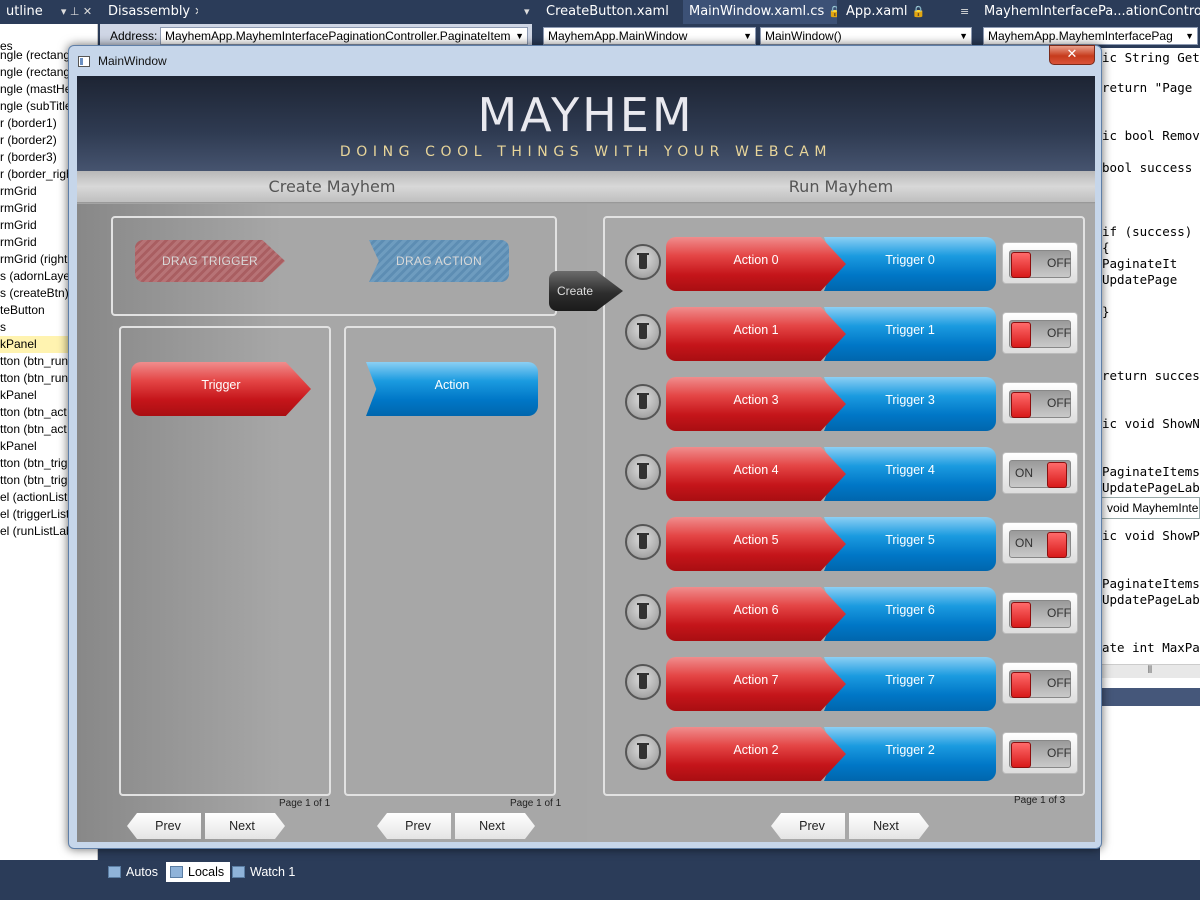 The width and height of the screenshot is (1200, 900). I want to click on outline-item: el (triggerListl, so click(36, 514).